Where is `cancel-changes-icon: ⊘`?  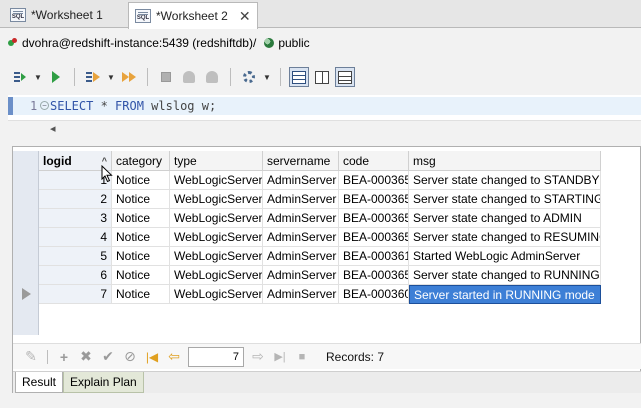
cancel-changes-icon: ⊘ is located at coordinates (130, 356).